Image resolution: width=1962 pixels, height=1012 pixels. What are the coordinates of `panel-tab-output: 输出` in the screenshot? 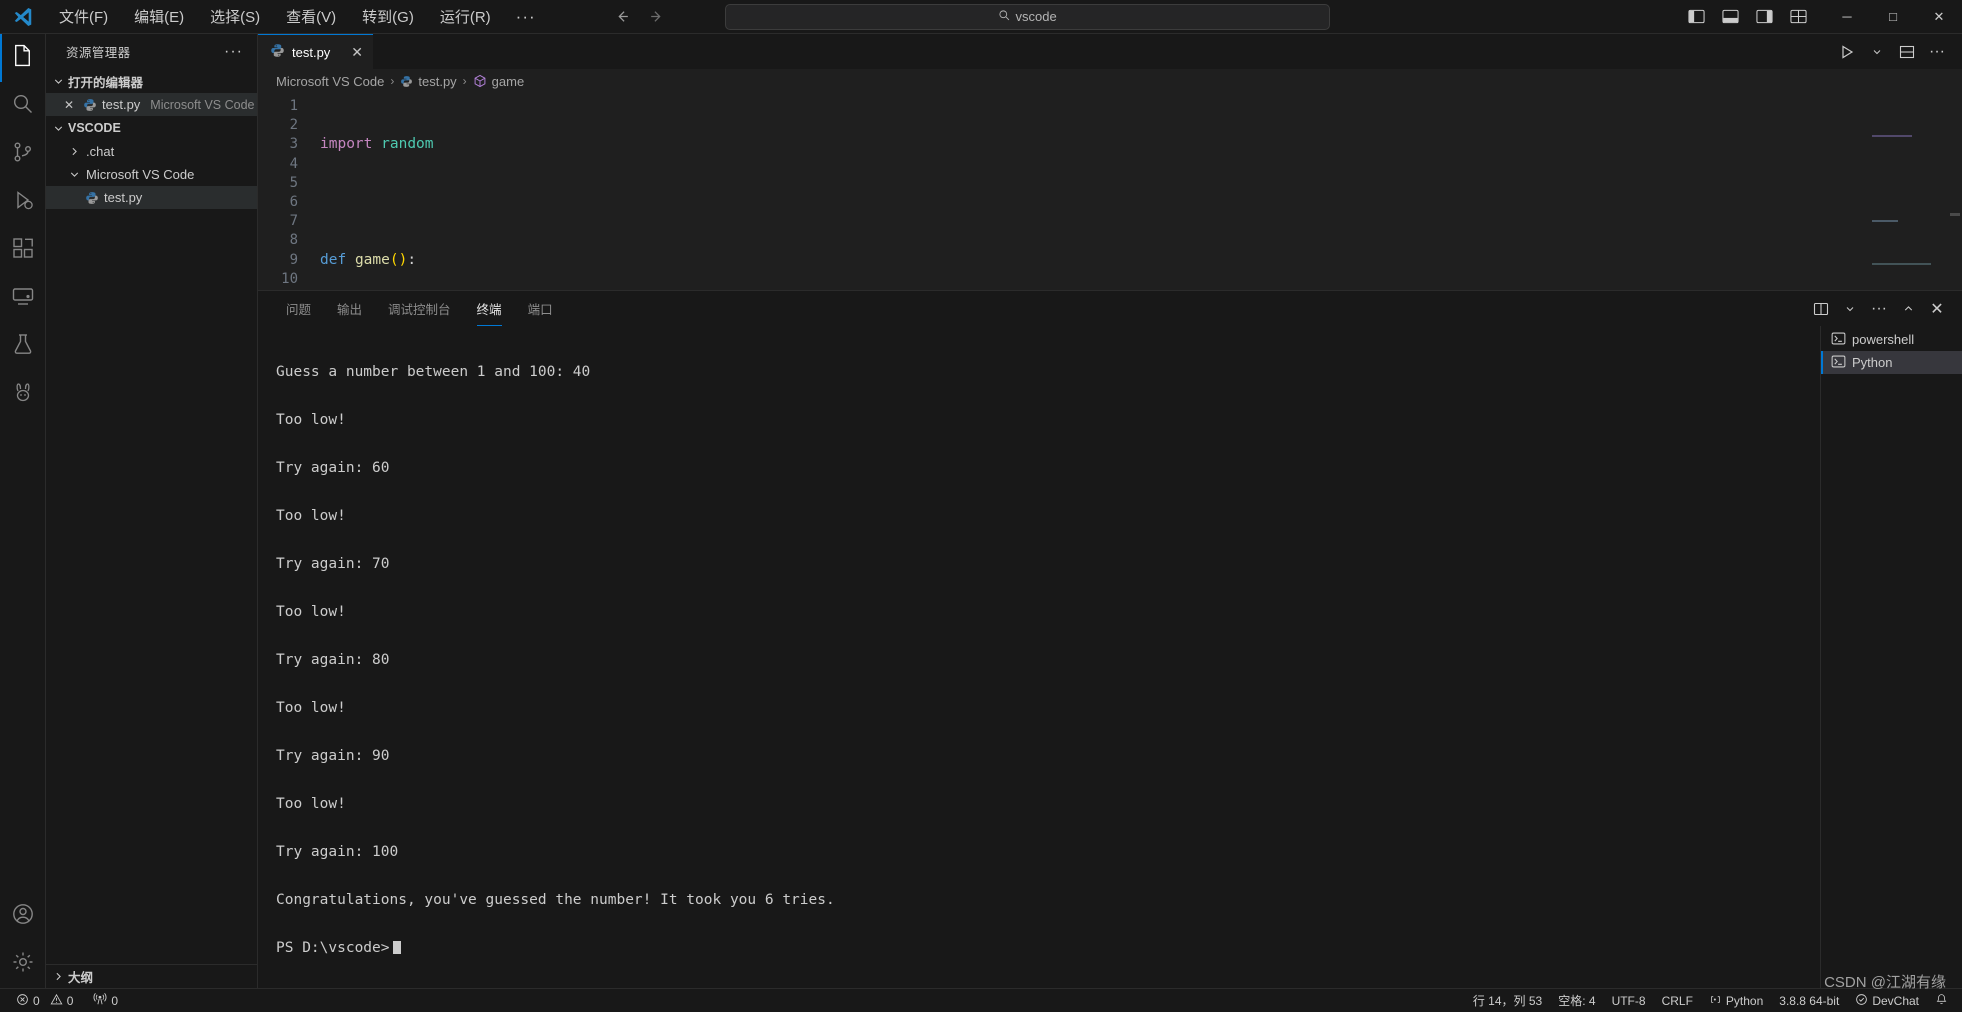 It's located at (349, 308).